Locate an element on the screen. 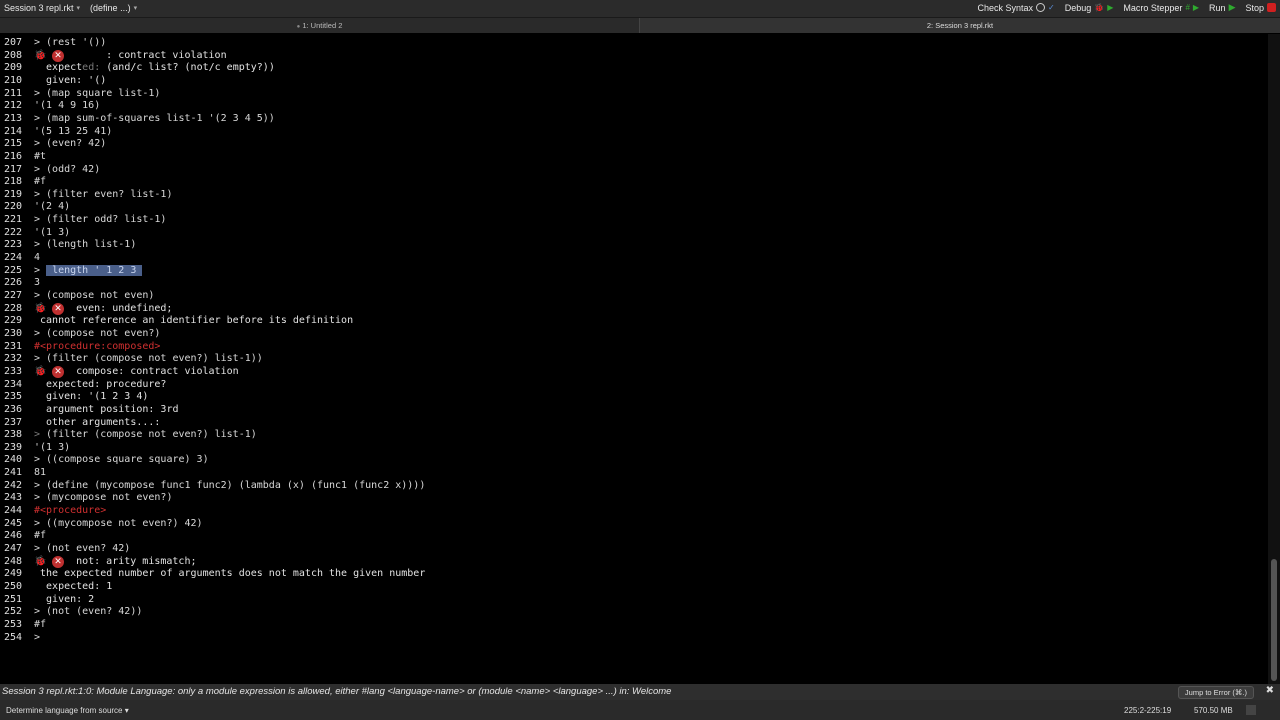 Image resolution: width=1280 pixels, height=720 pixels. repl-line: 246 #f is located at coordinates (630, 535).